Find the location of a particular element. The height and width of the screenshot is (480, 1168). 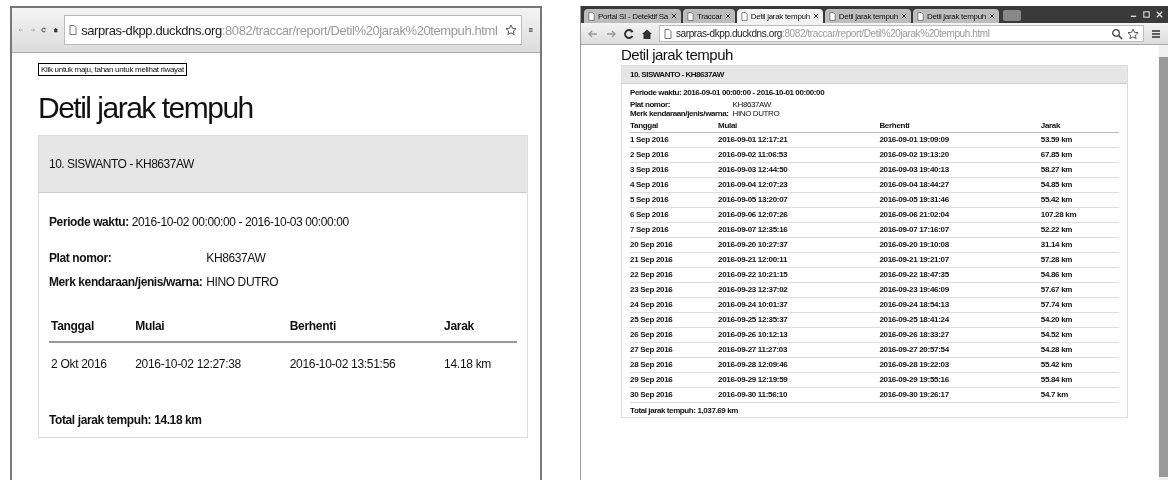

table-cell: 20 Sep 2016 is located at coordinates (674, 245).